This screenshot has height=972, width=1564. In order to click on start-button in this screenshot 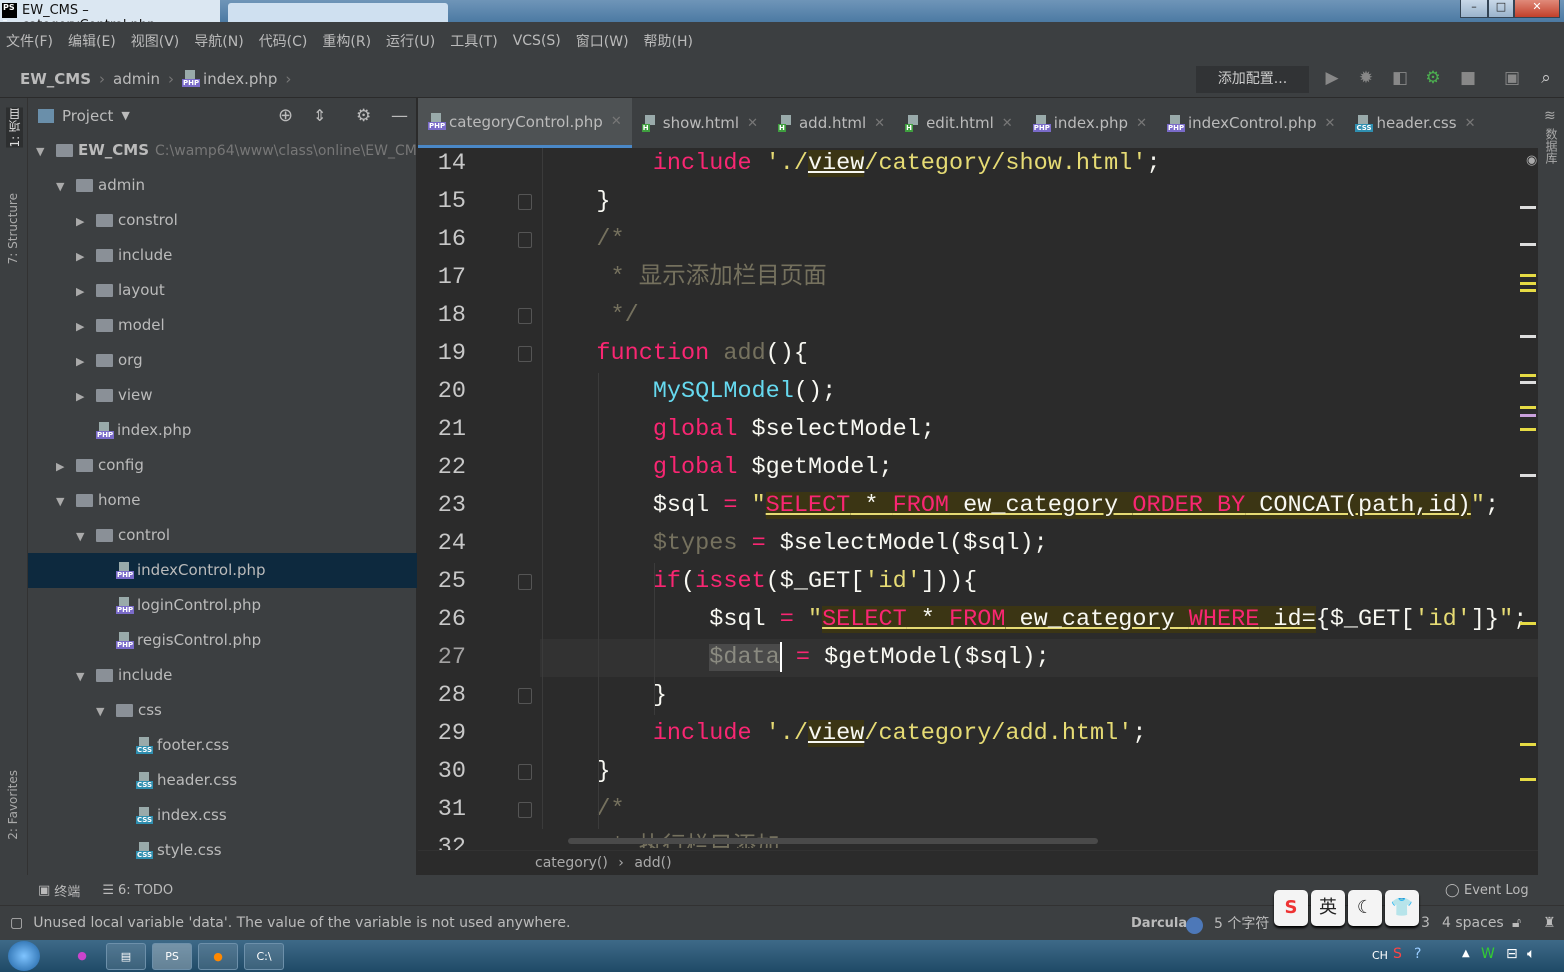, I will do `click(24, 956)`.